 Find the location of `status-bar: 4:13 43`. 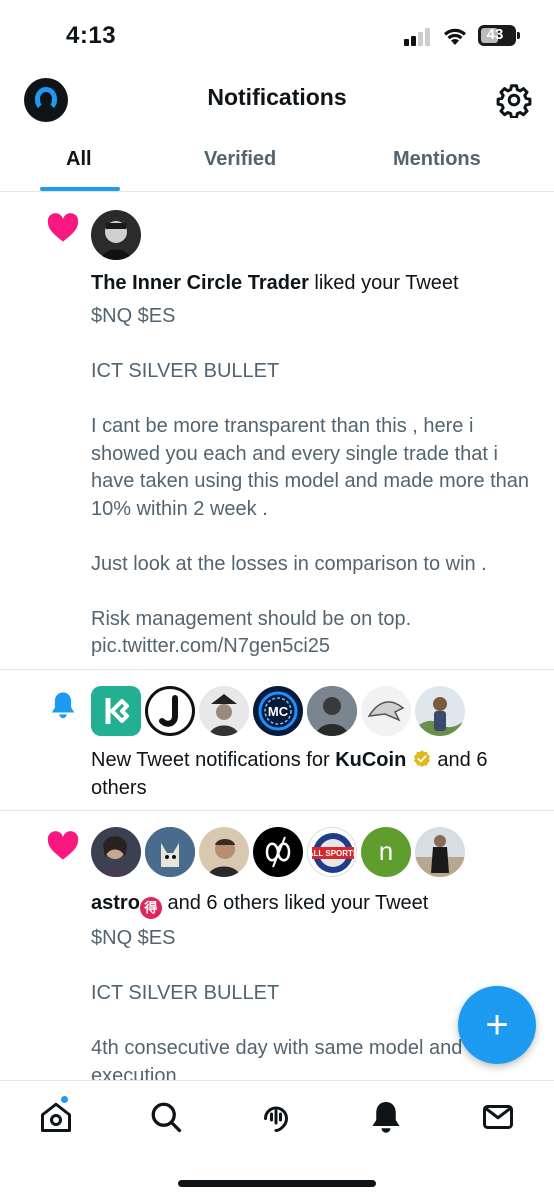

status-bar: 4:13 43 is located at coordinates (277, 33).